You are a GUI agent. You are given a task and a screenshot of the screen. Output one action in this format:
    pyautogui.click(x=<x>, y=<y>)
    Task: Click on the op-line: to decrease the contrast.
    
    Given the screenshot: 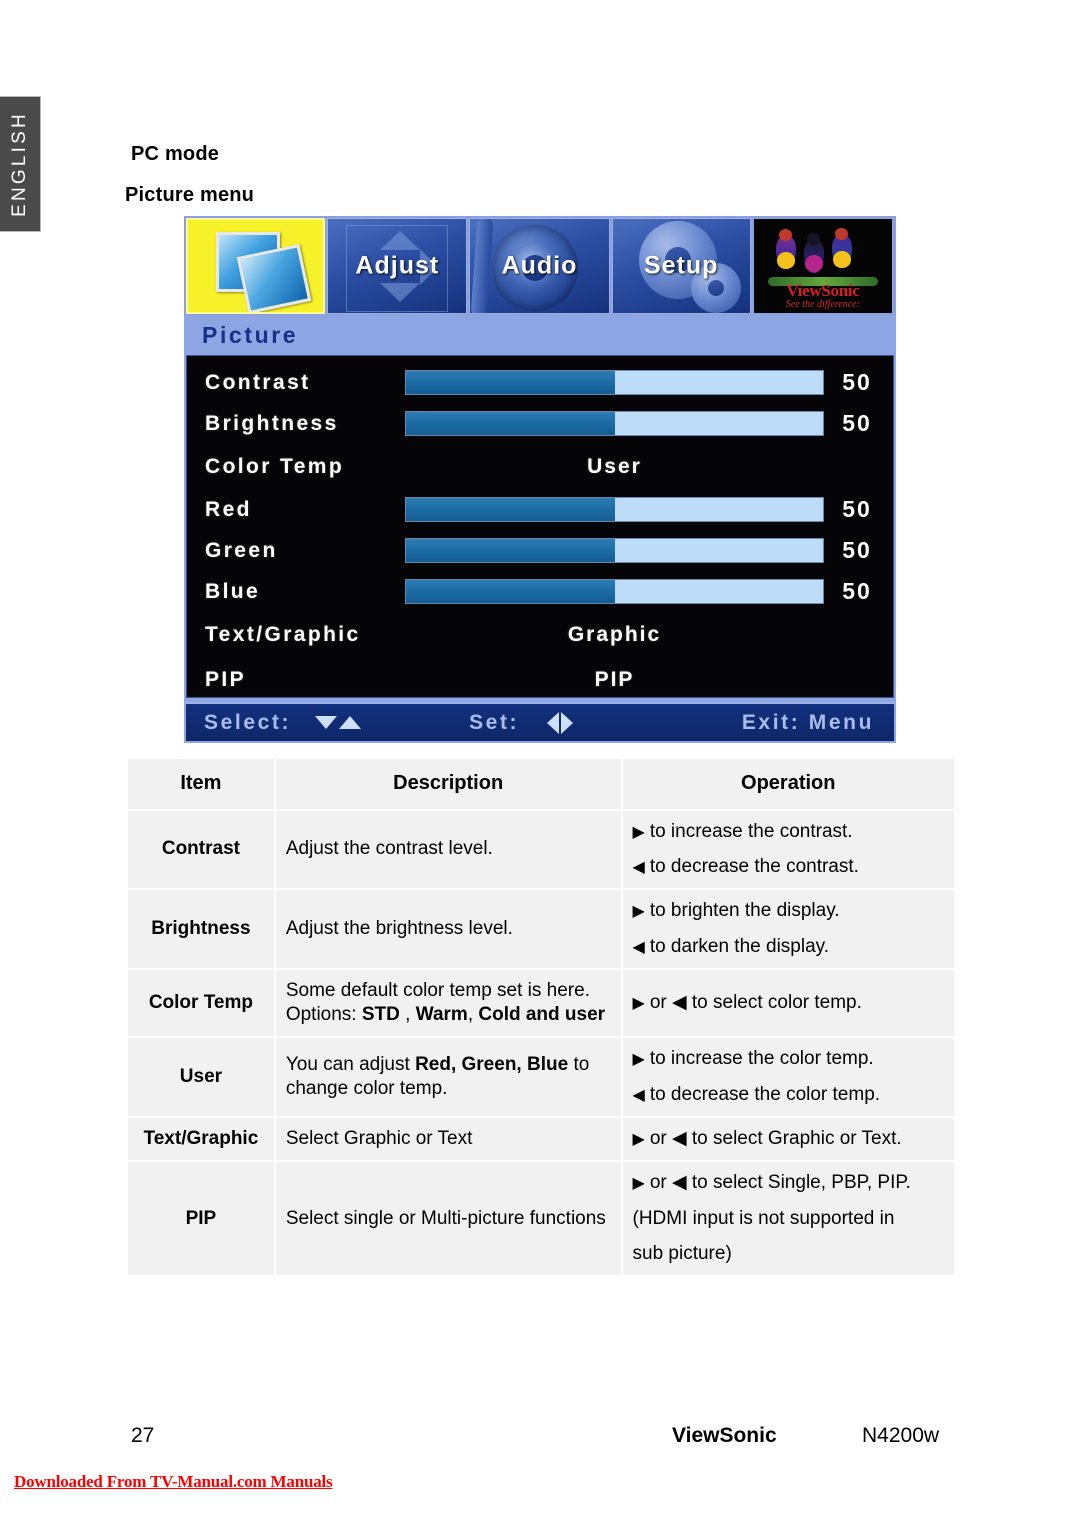 What is the action you would take?
    pyautogui.click(x=789, y=867)
    